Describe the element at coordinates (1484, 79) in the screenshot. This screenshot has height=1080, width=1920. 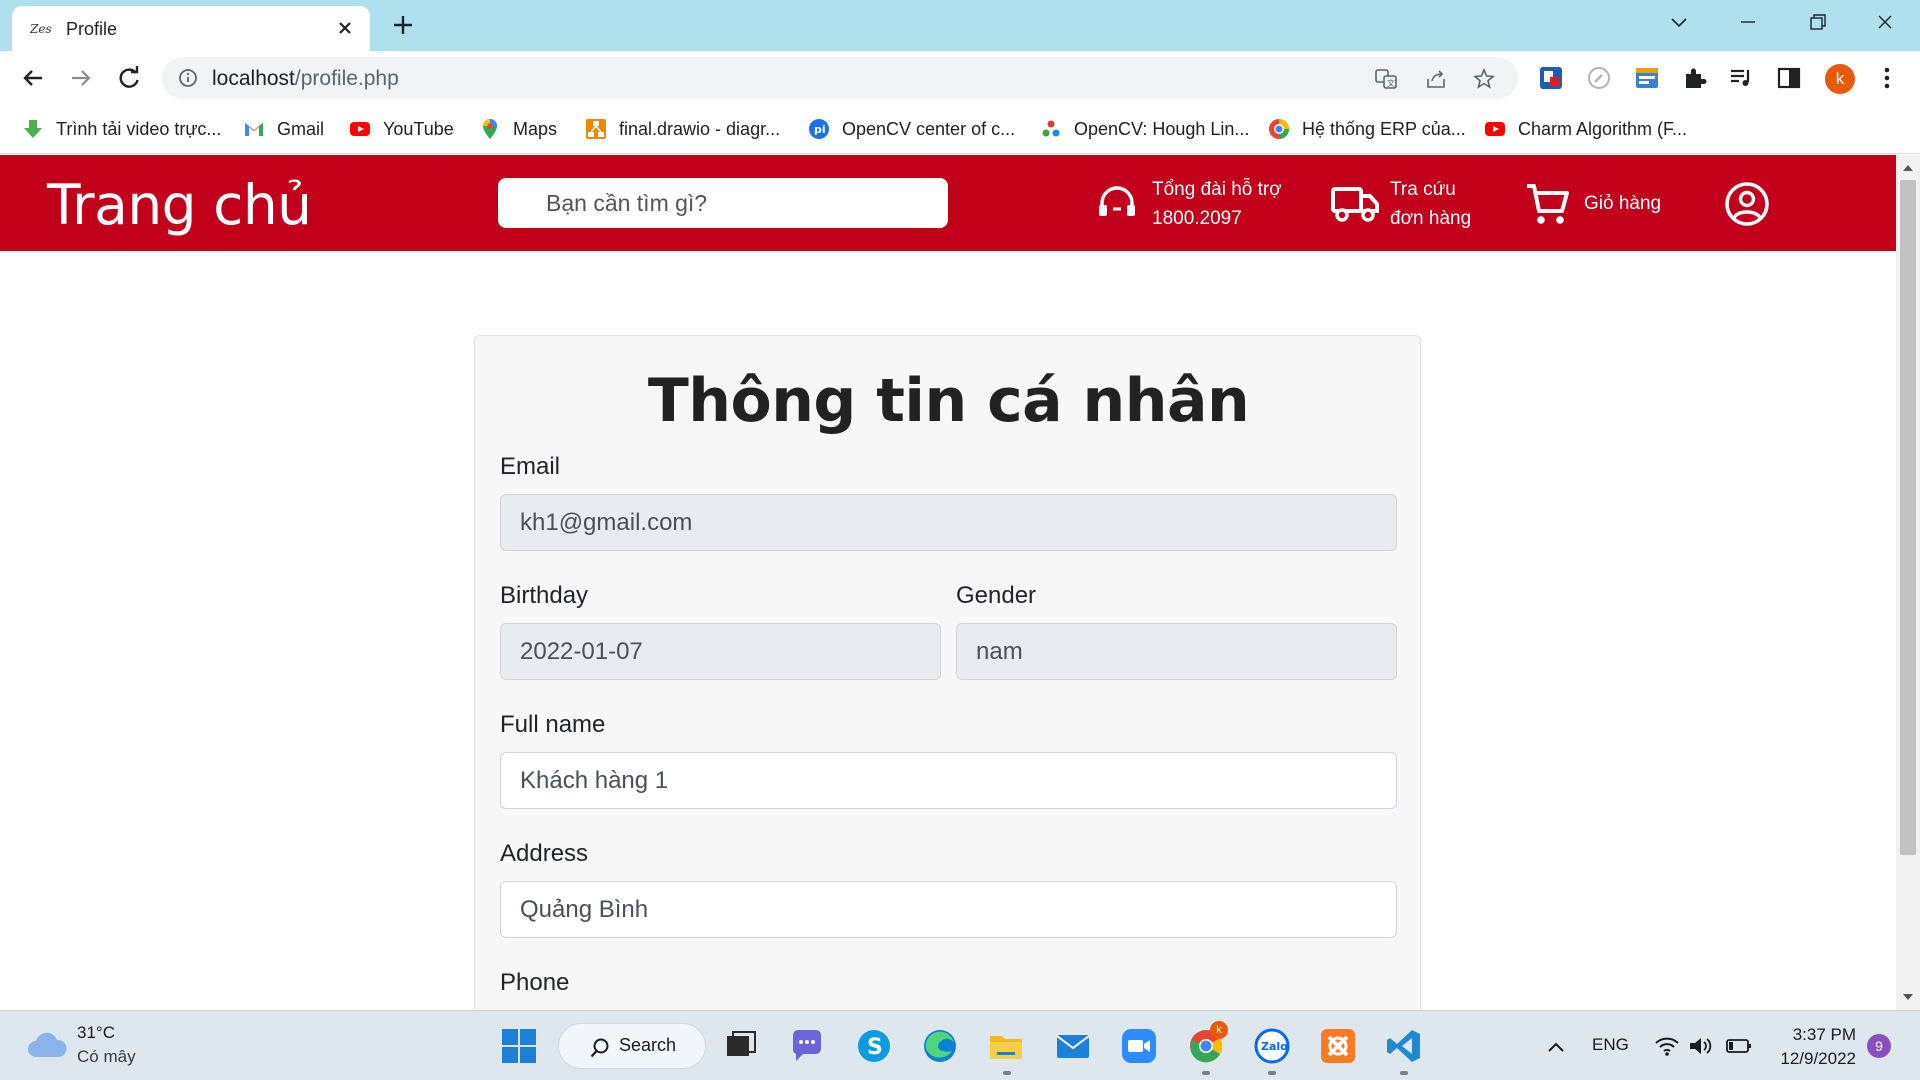
I see `bookmark-star-icon` at that location.